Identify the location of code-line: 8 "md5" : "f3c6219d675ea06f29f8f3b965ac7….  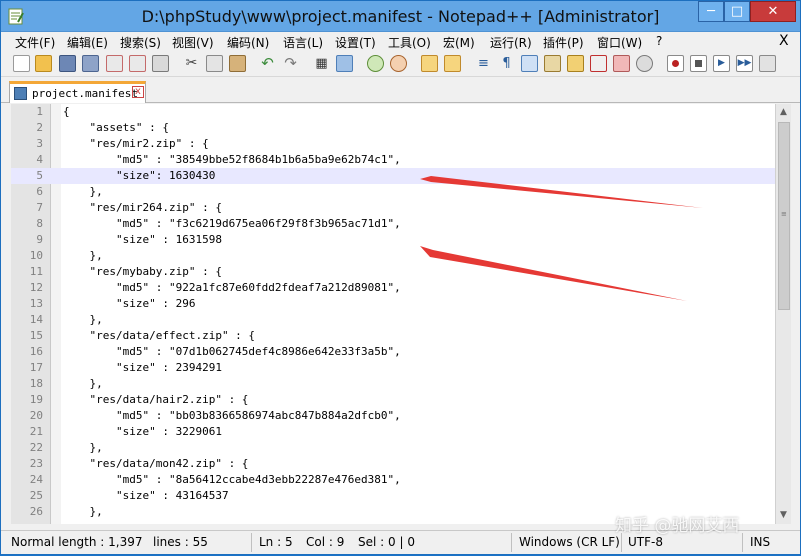
(393, 224).